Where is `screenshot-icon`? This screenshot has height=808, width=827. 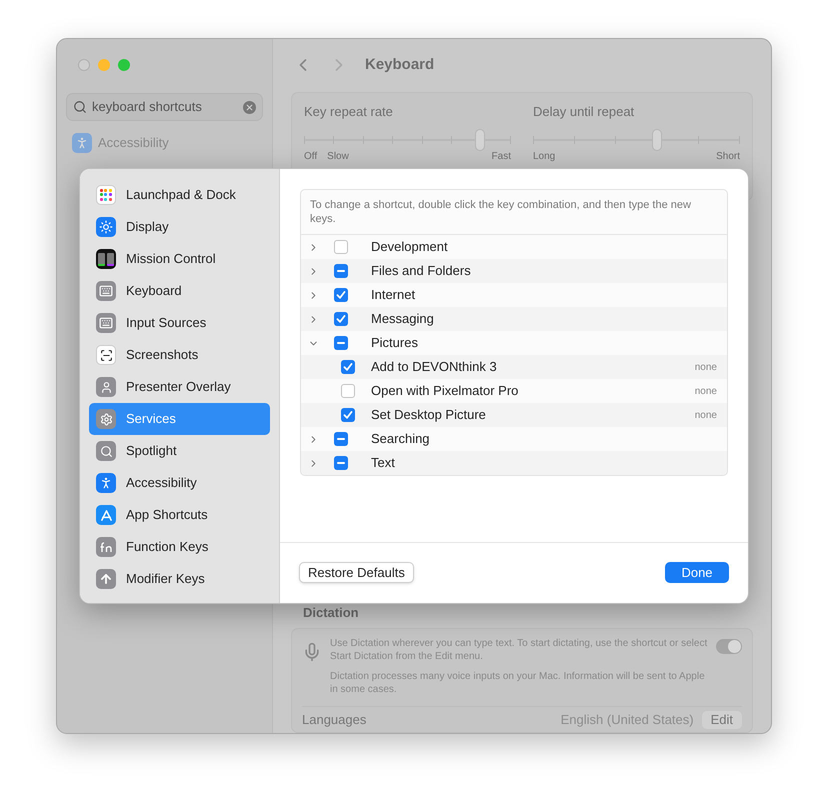 screenshot-icon is located at coordinates (106, 355).